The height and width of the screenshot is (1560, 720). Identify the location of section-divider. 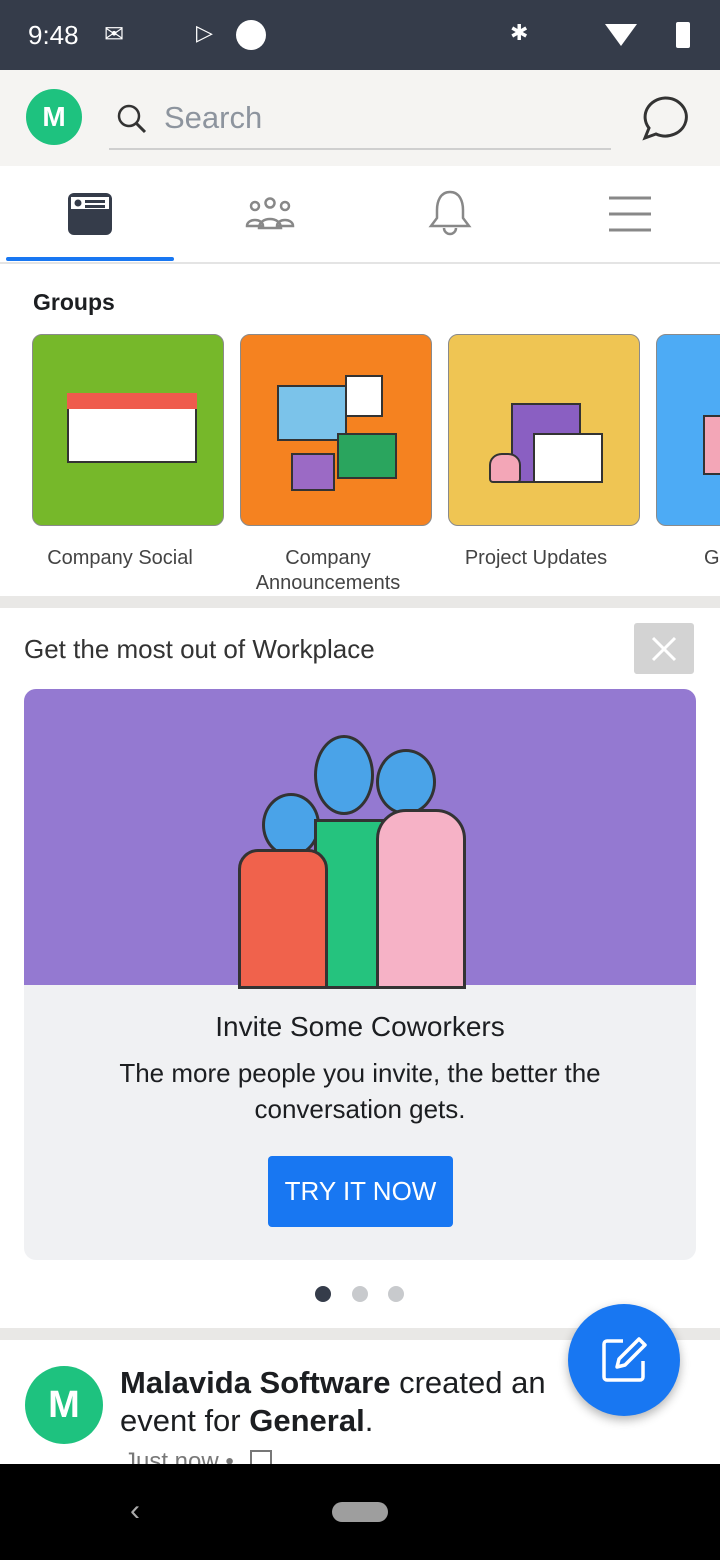
(360, 602).